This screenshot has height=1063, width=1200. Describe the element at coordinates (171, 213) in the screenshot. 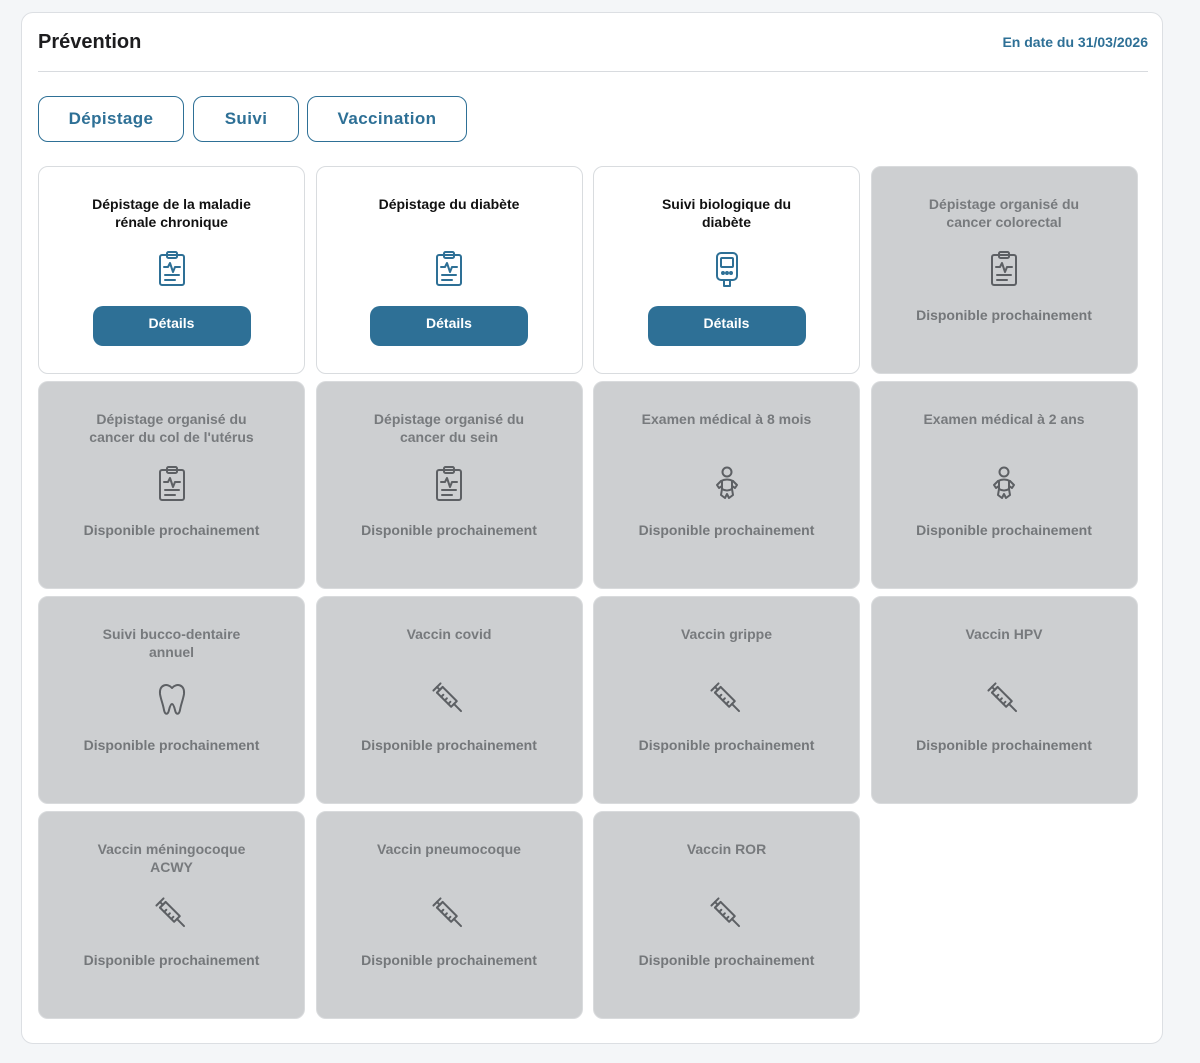

I see `card-title: Dépistage de la maladie rénale chronique` at that location.